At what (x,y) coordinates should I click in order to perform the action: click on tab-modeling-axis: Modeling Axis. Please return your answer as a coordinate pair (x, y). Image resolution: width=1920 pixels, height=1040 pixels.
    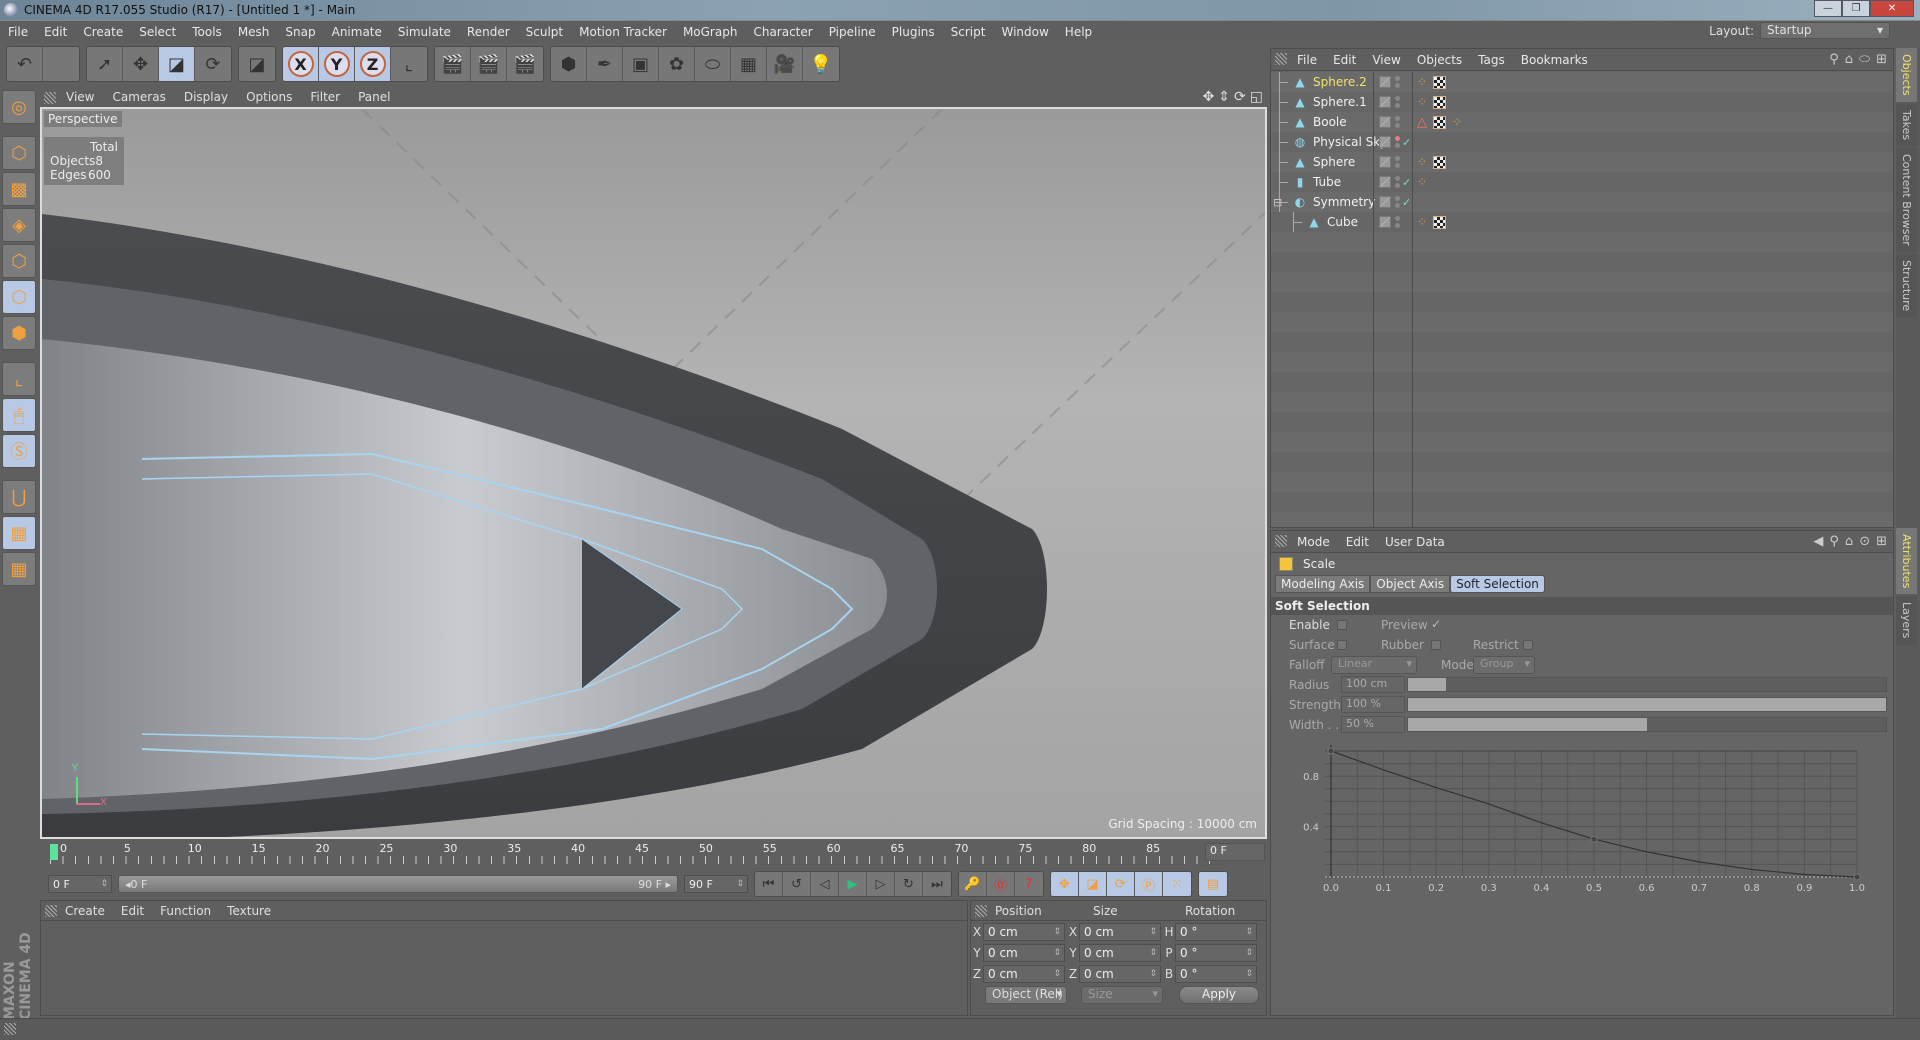
    Looking at the image, I should click on (1323, 584).